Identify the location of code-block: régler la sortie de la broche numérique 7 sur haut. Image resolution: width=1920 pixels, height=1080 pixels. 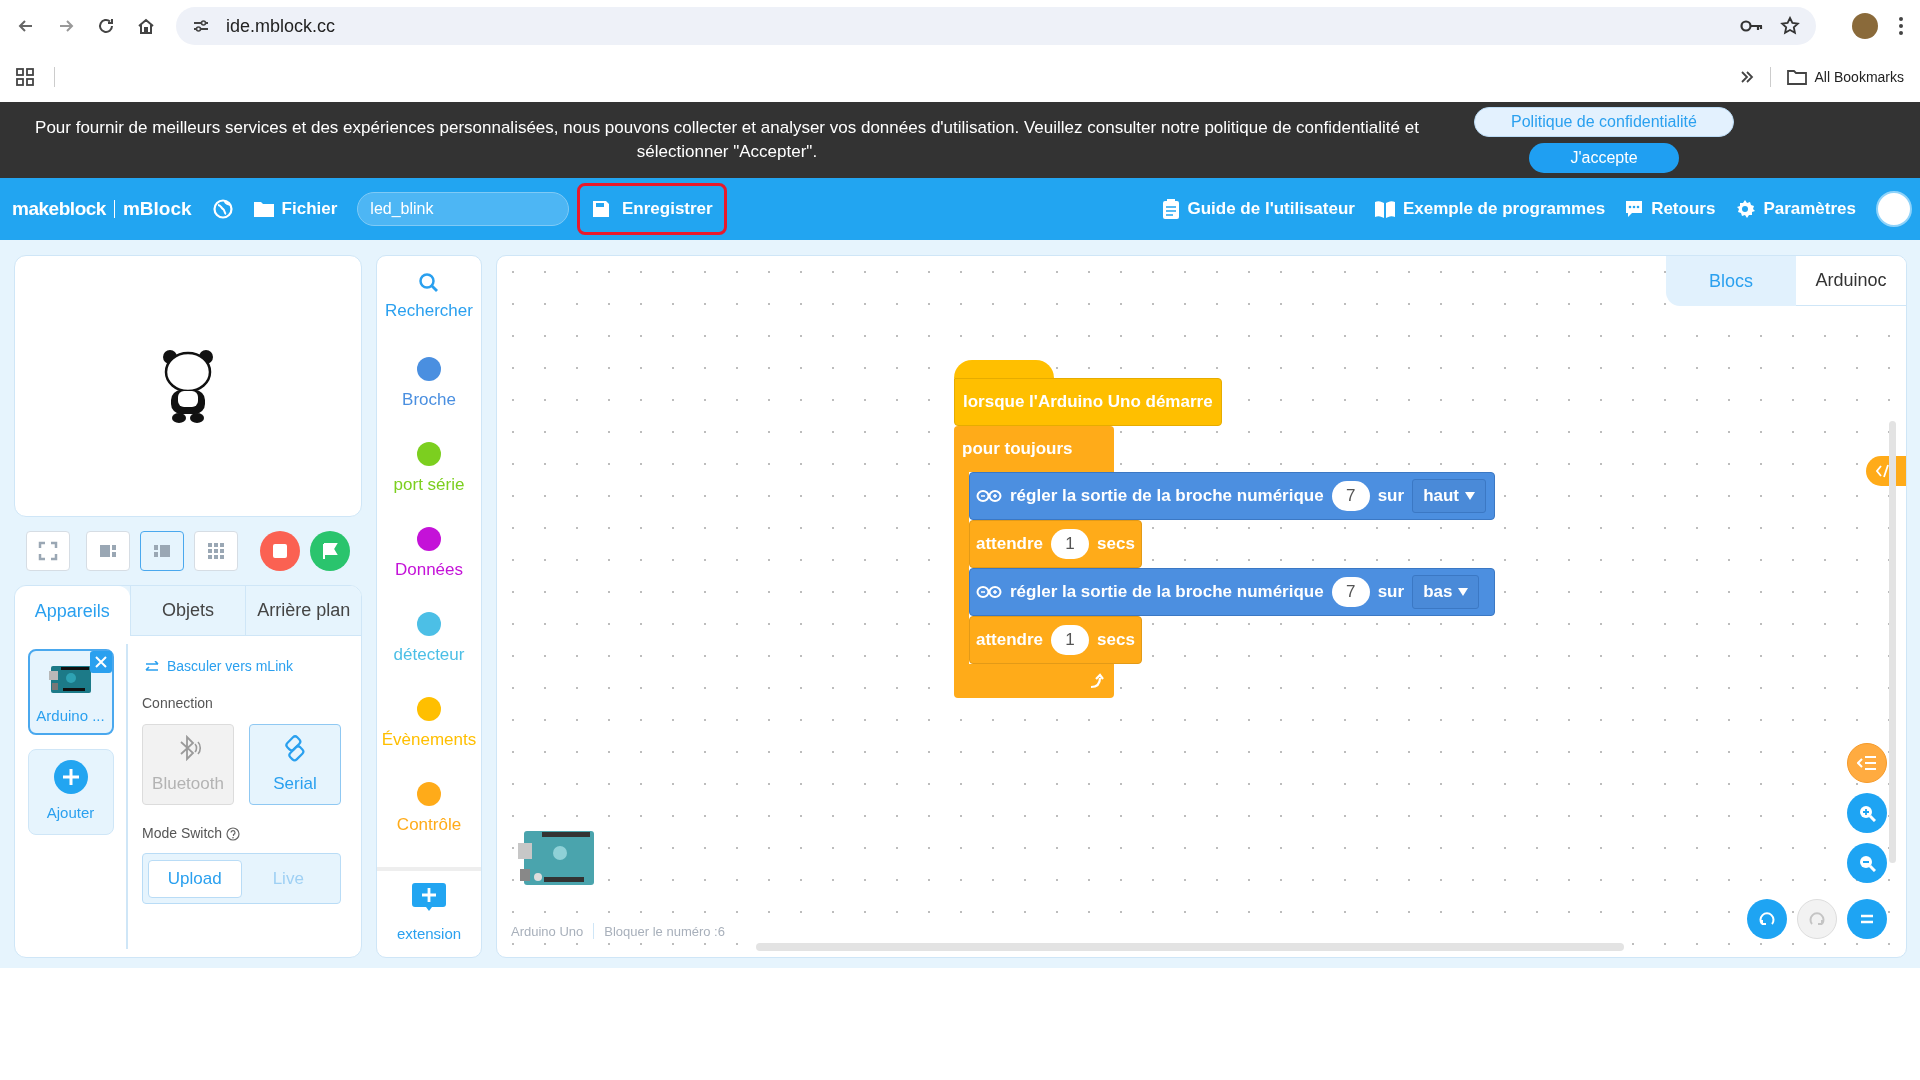
(1232, 496).